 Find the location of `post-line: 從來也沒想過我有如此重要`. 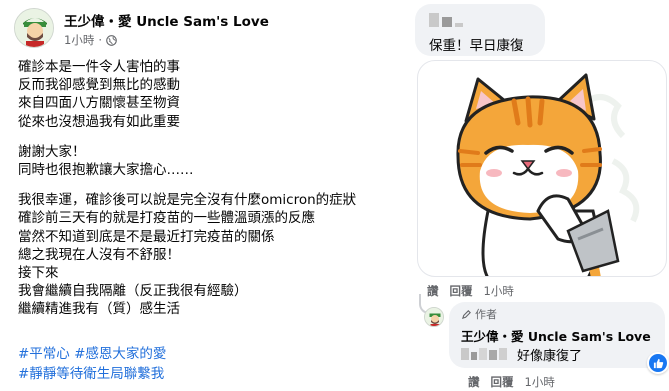

post-line: 從來也沒想過我有如此重要 is located at coordinates (99, 121).